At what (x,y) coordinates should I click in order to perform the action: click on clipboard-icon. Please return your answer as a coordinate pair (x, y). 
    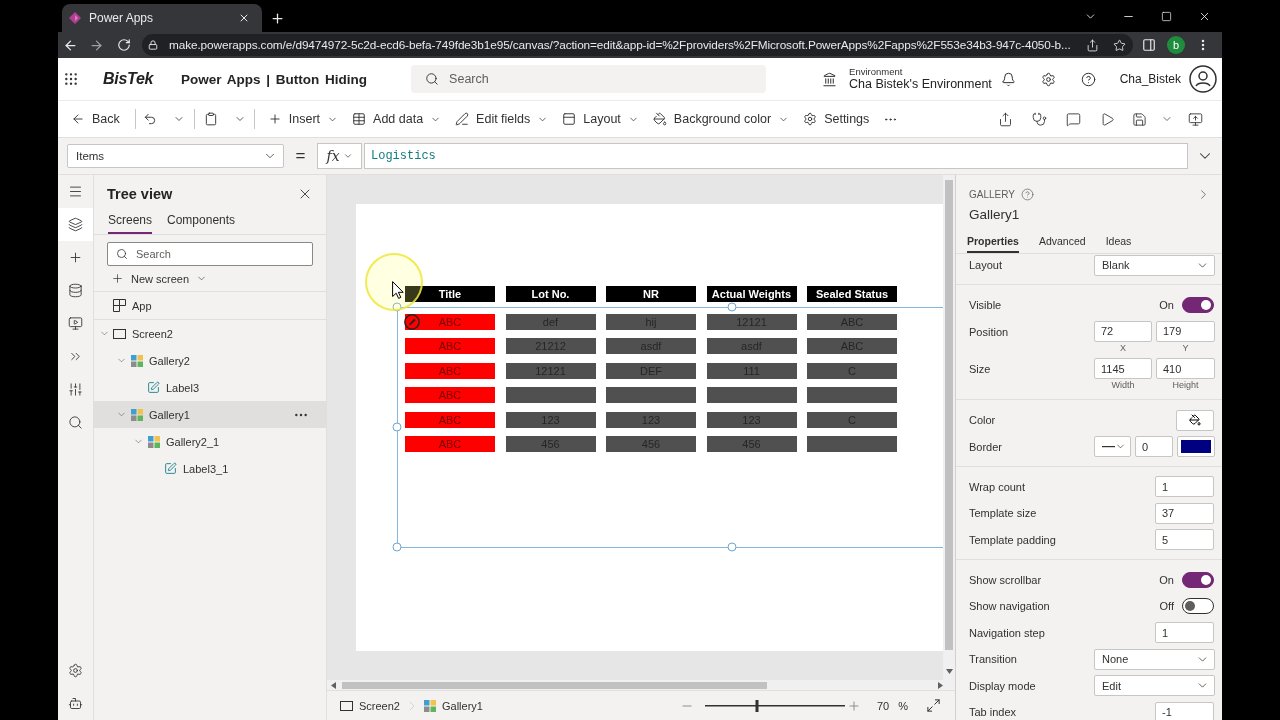
    Looking at the image, I should click on (210, 119).